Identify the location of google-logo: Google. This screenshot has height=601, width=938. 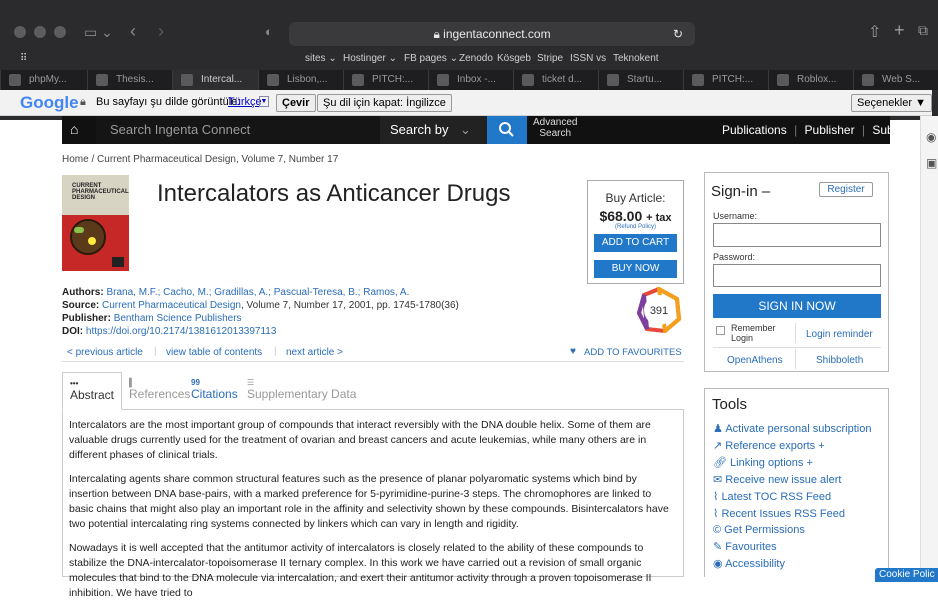
(49, 102).